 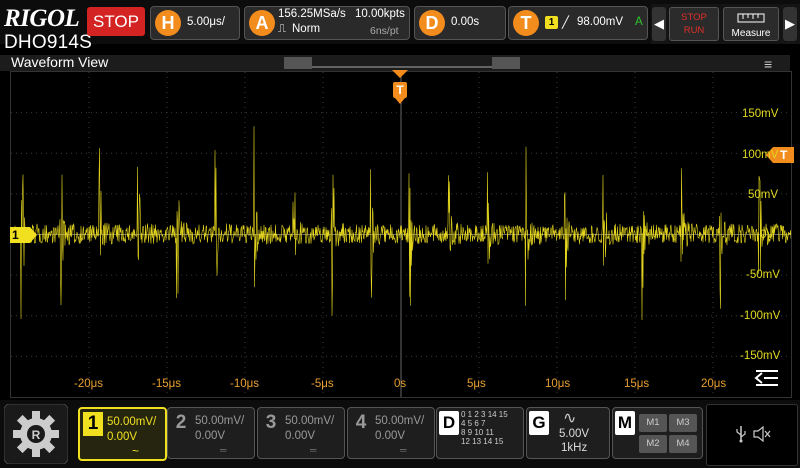 What do you see at coordinates (751, 18) in the screenshot?
I see `ruler-icon` at bounding box center [751, 18].